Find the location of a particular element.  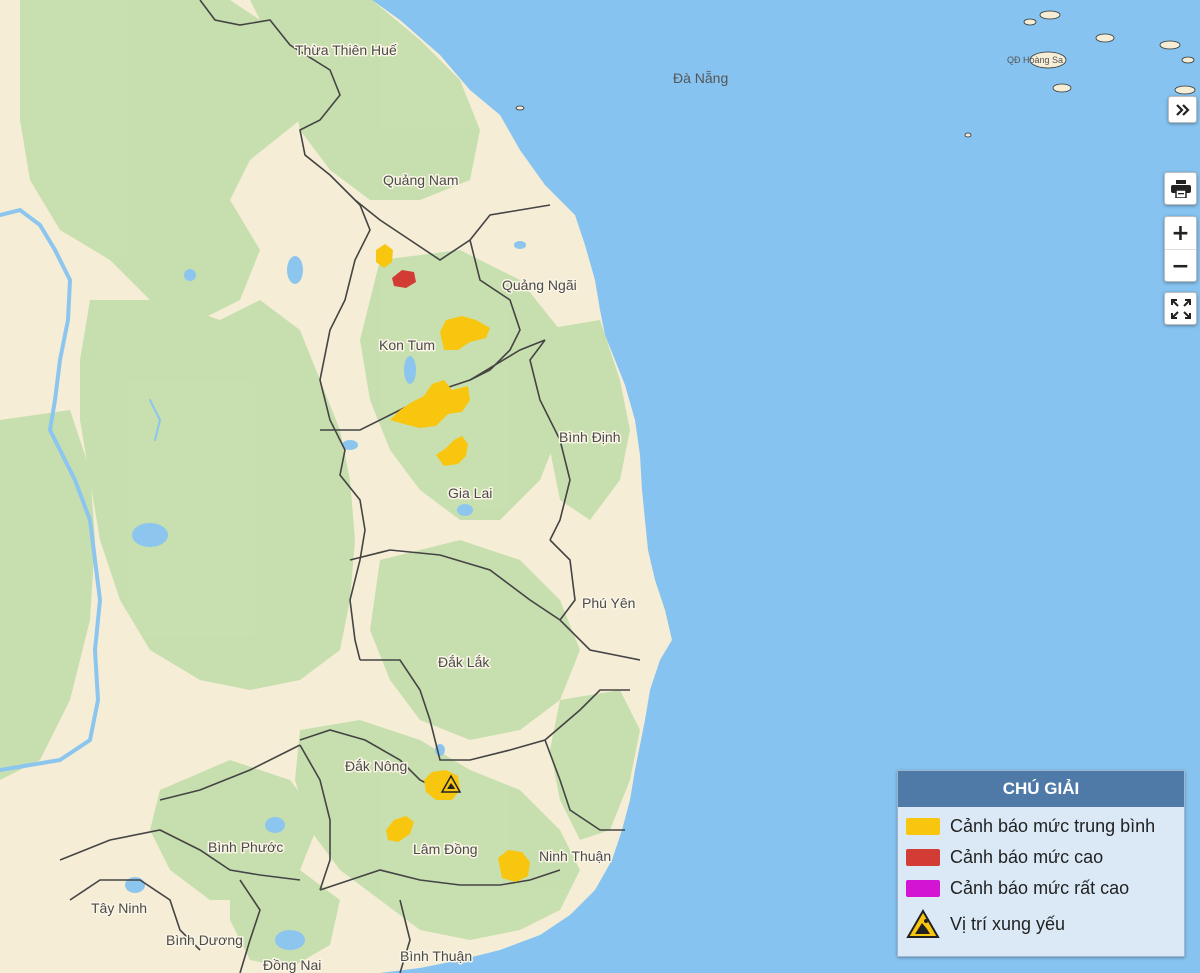

print-button is located at coordinates (1180, 188).